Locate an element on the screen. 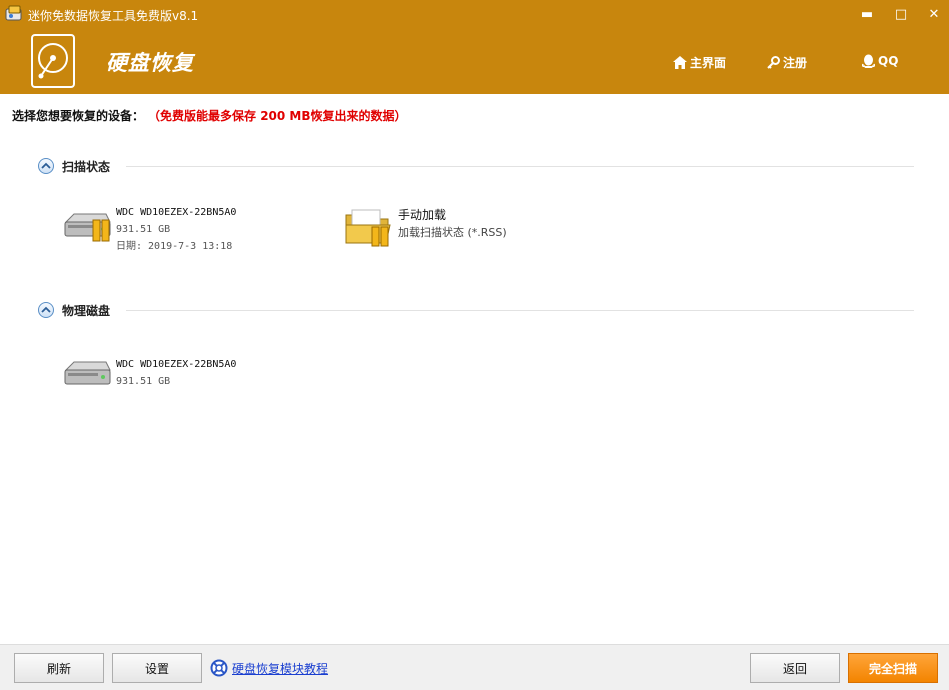 The width and height of the screenshot is (949, 690). device-prompt: 选择您想要恢复的设备： （免费版能最多保存 200 MB恢复出来的数据） is located at coordinates (209, 115).